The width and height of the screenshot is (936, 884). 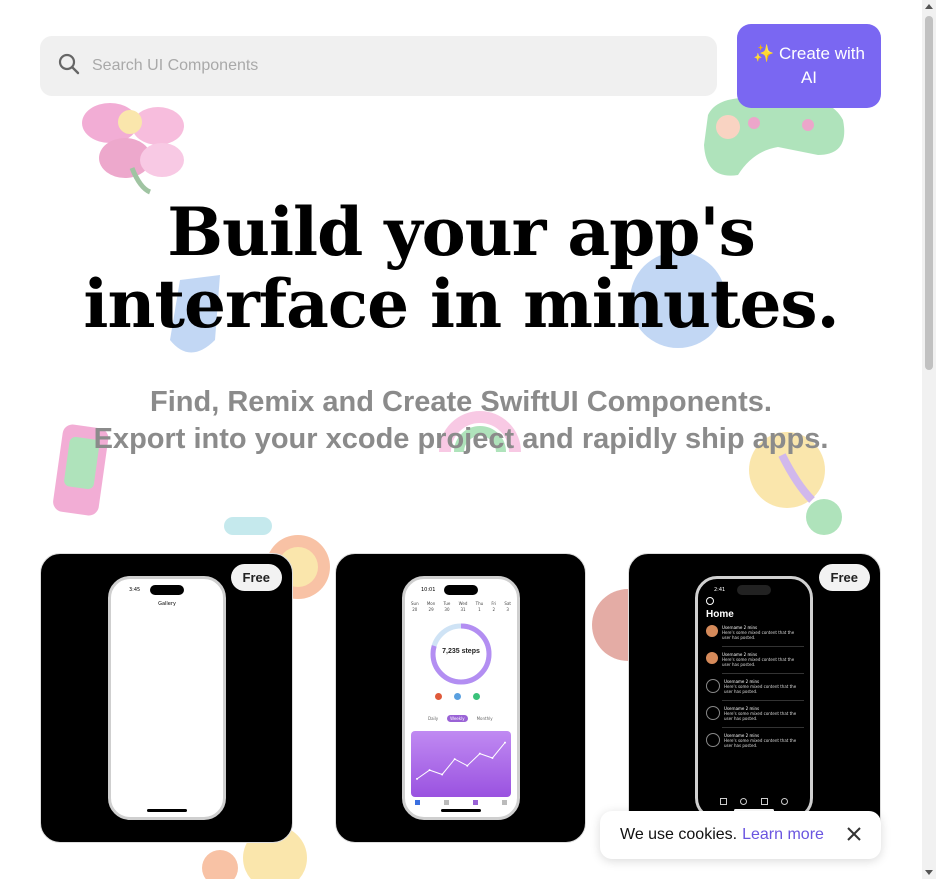 What do you see at coordinates (476, 696) in the screenshot?
I see `time-icon` at bounding box center [476, 696].